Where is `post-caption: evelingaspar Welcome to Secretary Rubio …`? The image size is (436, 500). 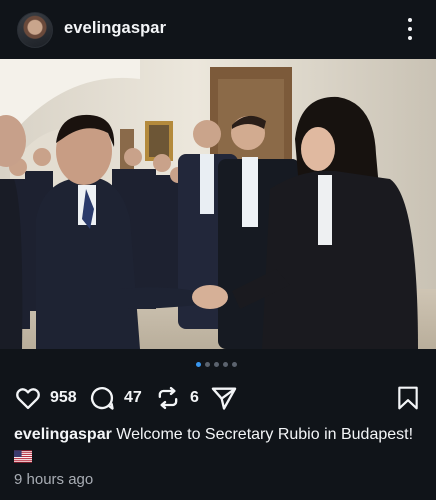 post-caption: evelingaspar Welcome to Secretary Rubio … is located at coordinates (219, 445).